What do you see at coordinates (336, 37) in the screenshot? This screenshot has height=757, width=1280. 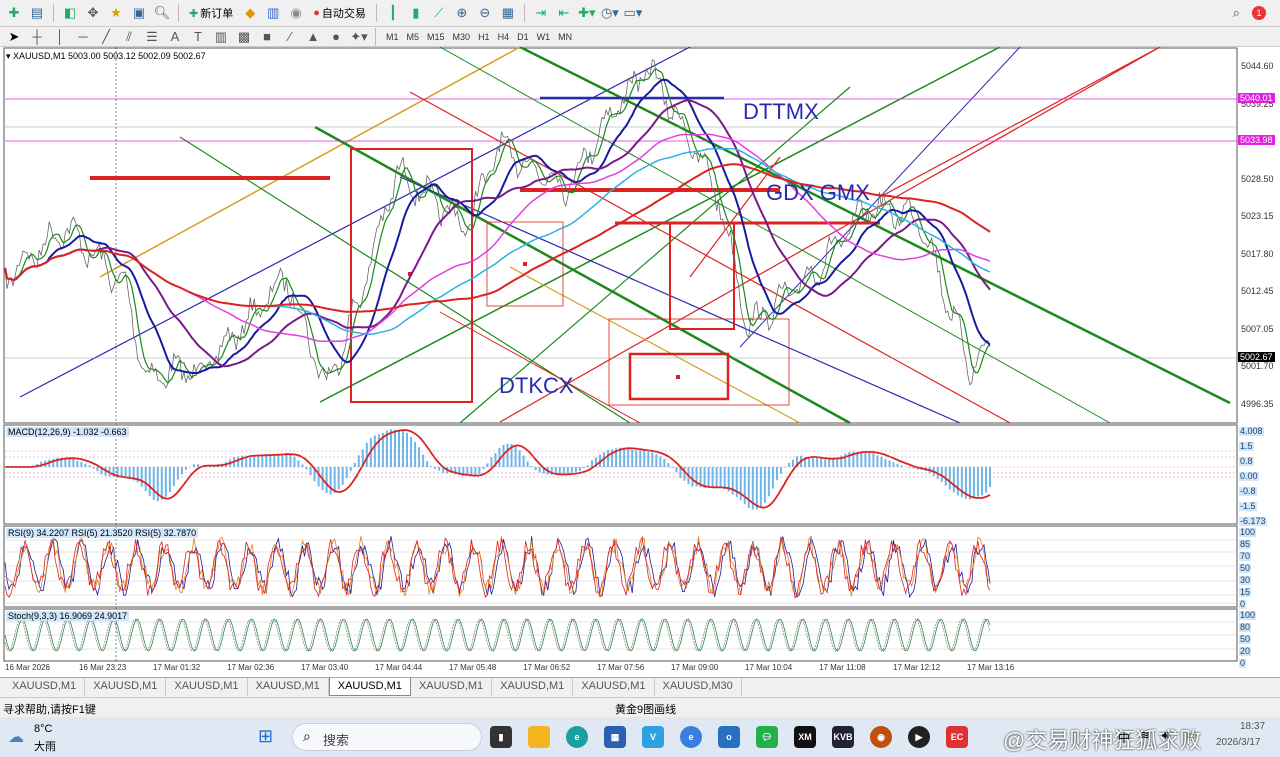 I see `ellipse-icon: ●` at bounding box center [336, 37].